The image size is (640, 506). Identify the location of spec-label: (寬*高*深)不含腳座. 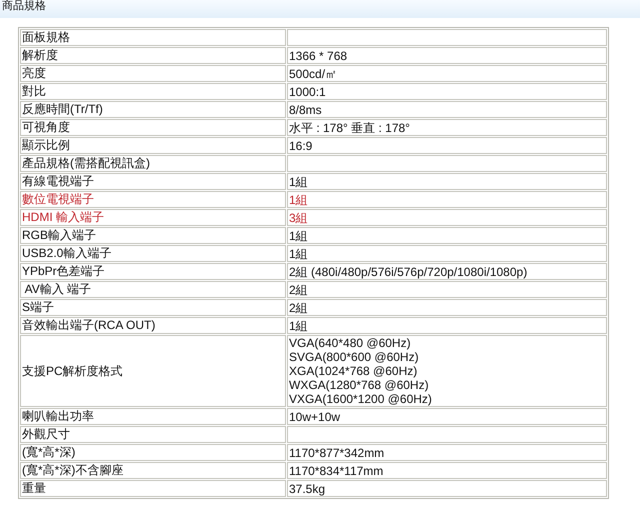
(153, 470).